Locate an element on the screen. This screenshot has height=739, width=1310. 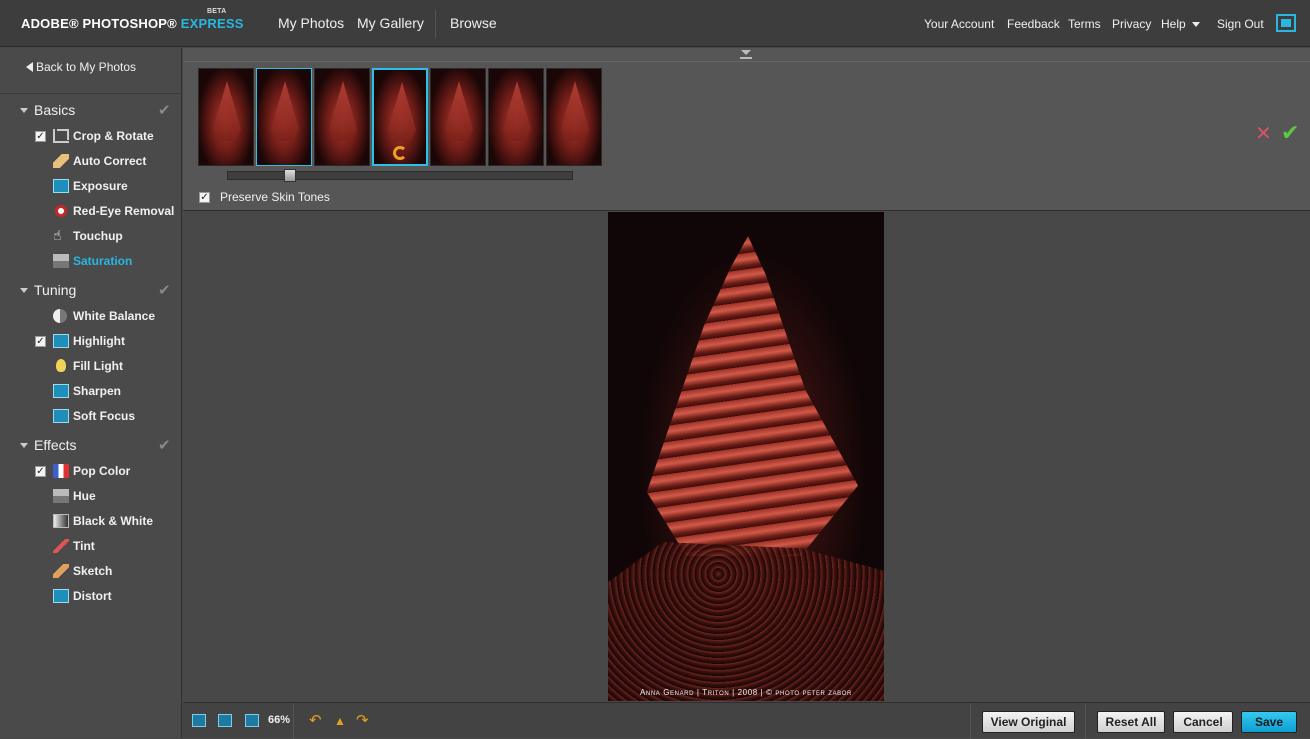
crop-rotate-checkbox: ✓ is located at coordinates (40, 136).